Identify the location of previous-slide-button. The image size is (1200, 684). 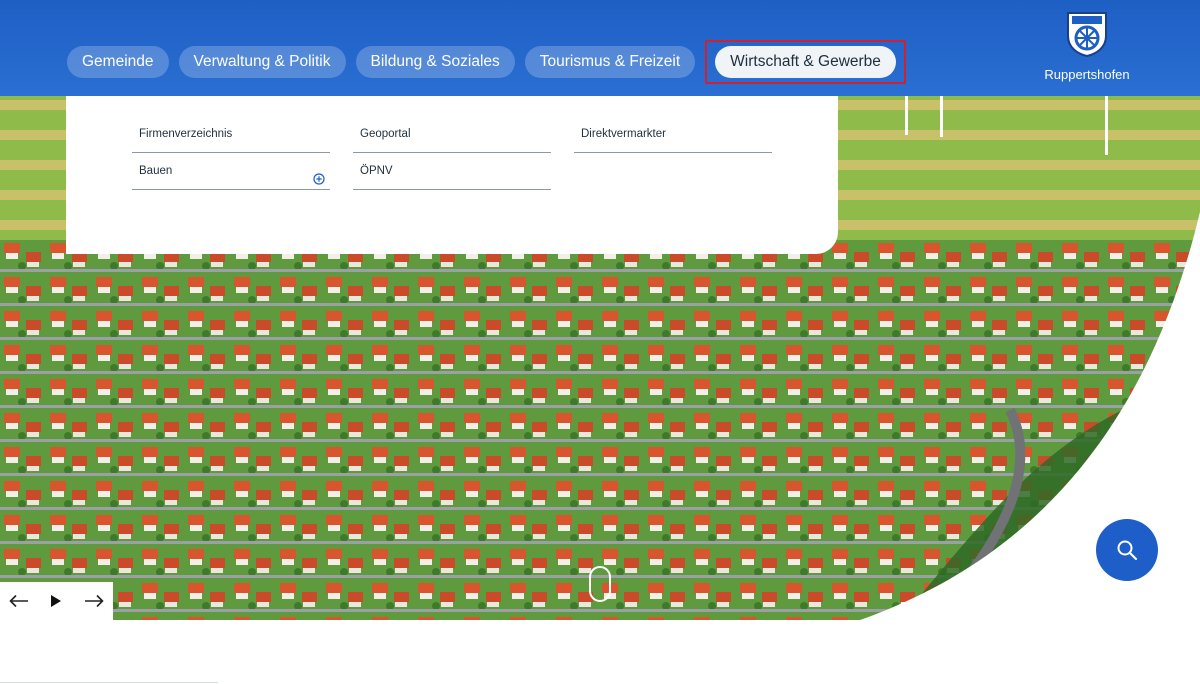
(19, 601).